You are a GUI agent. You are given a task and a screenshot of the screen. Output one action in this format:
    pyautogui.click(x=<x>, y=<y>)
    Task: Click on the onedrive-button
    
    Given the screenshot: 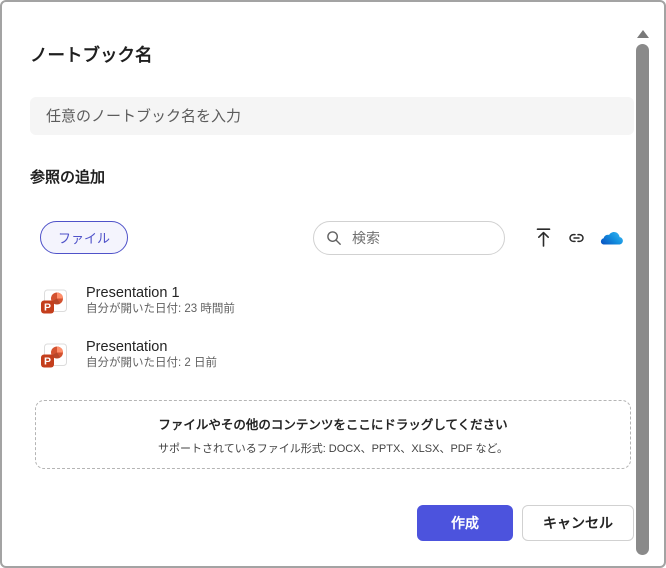 What is the action you would take?
    pyautogui.click(x=612, y=238)
    